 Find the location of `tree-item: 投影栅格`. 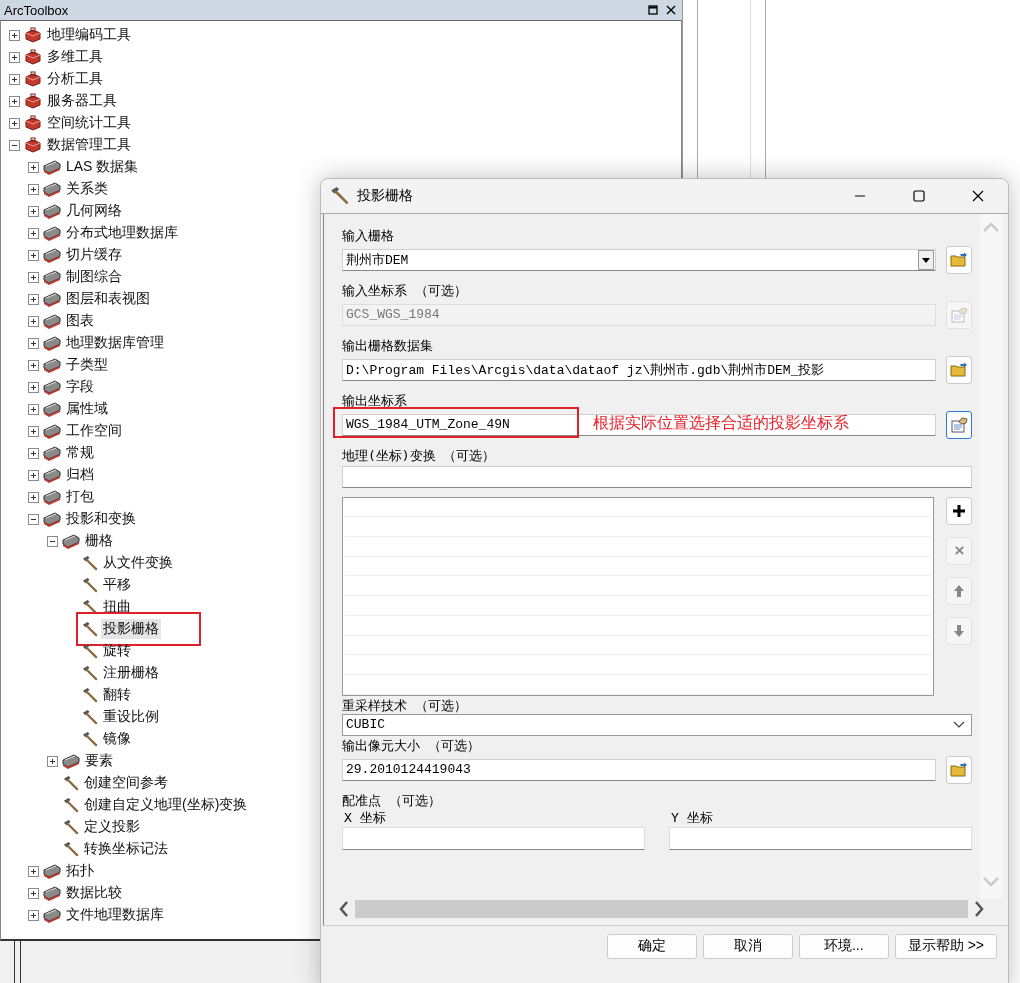

tree-item: 投影栅格 is located at coordinates (131, 629).